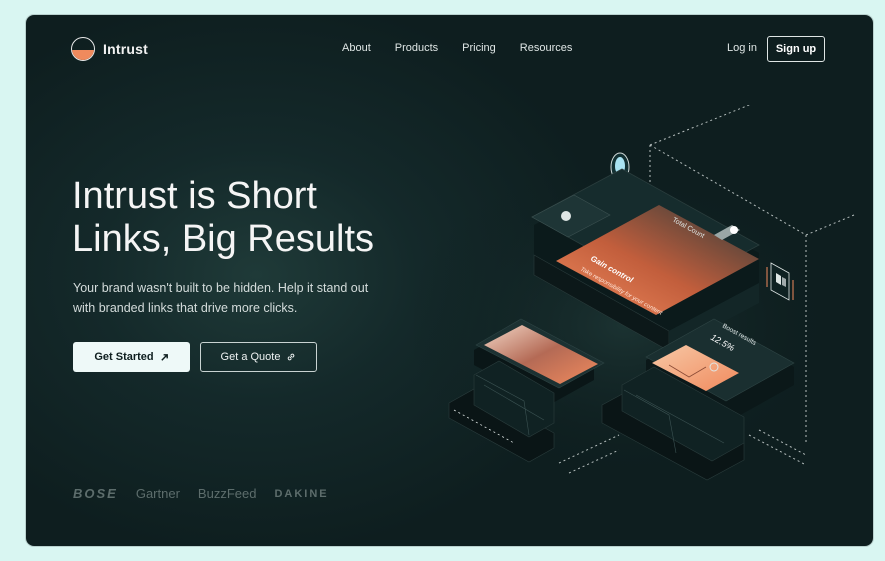  Describe the element at coordinates (301, 493) in the screenshot. I see `logo-dakine: DAKINE` at that location.